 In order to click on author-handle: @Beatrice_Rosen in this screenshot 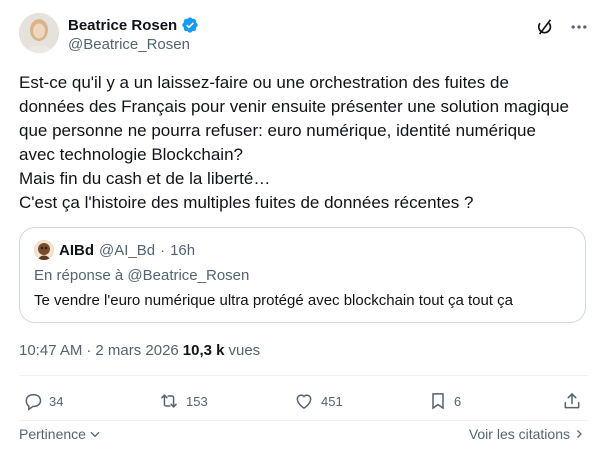, I will do `click(133, 44)`.